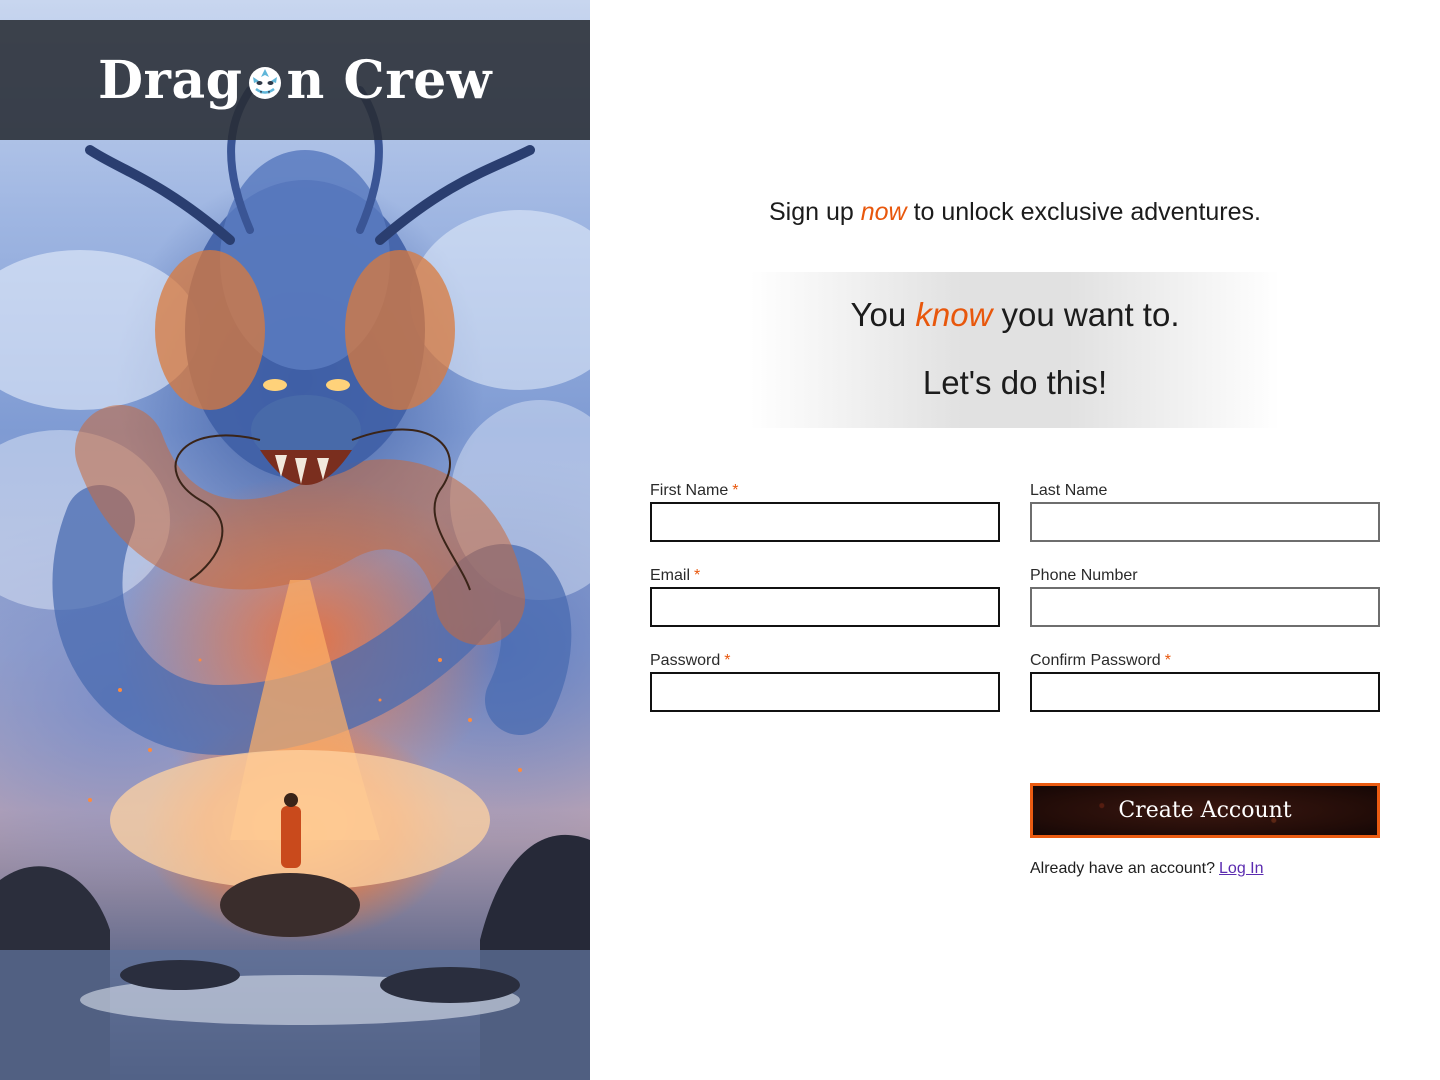 Image resolution: width=1440 pixels, height=1080 pixels. I want to click on create-account-button: Create Account, so click(1205, 810).